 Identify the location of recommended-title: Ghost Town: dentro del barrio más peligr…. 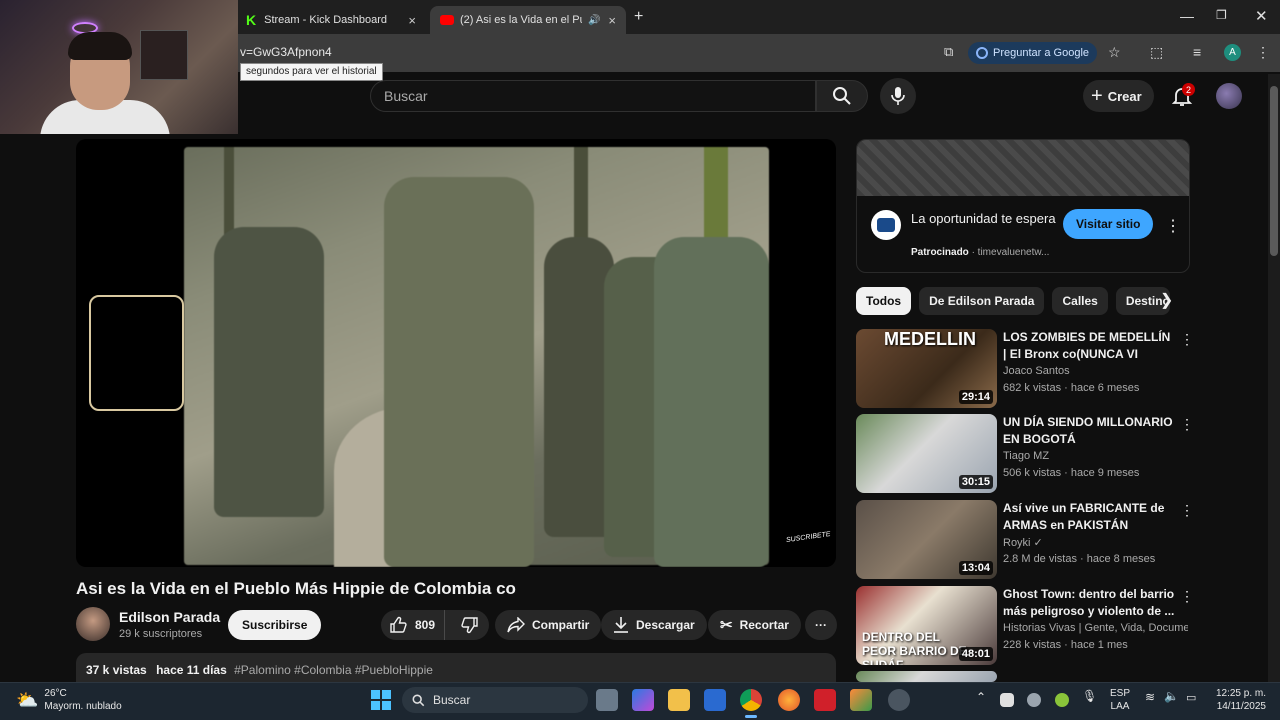
(1089, 603).